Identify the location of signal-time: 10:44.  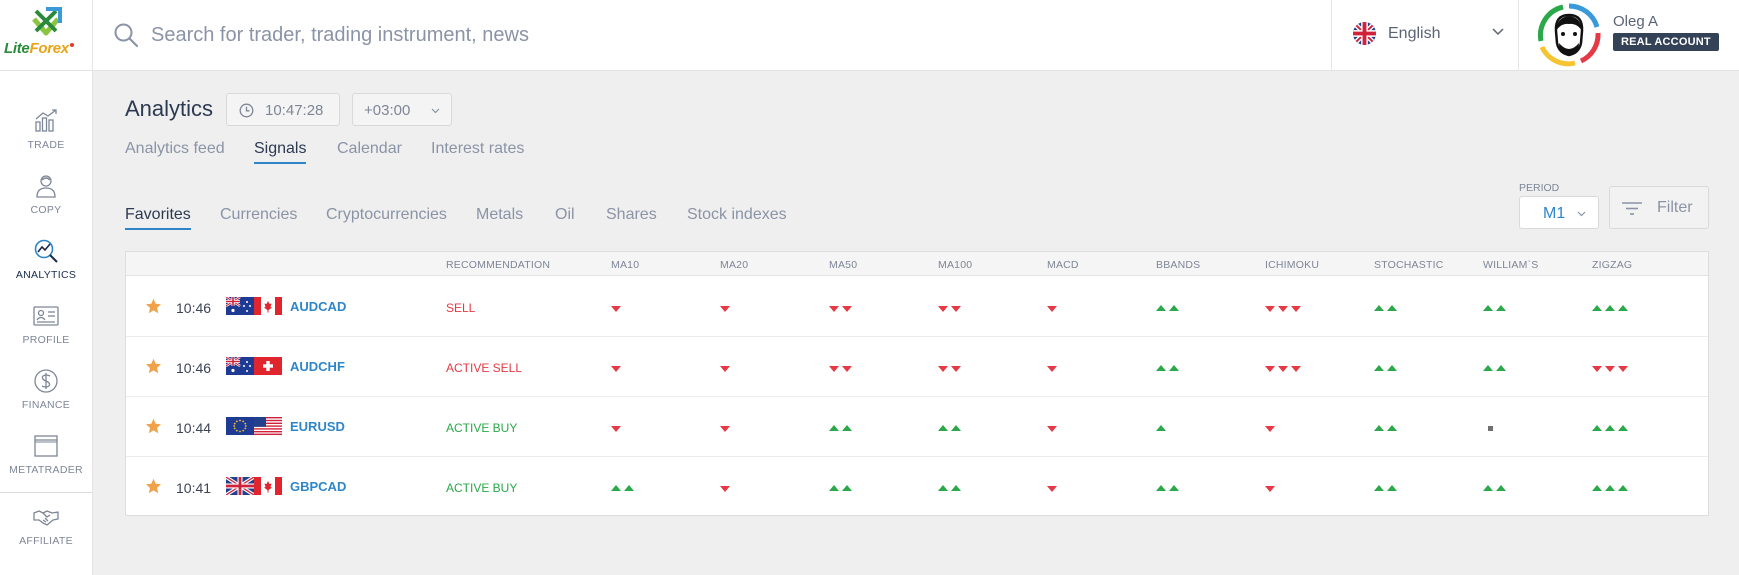
(194, 428).